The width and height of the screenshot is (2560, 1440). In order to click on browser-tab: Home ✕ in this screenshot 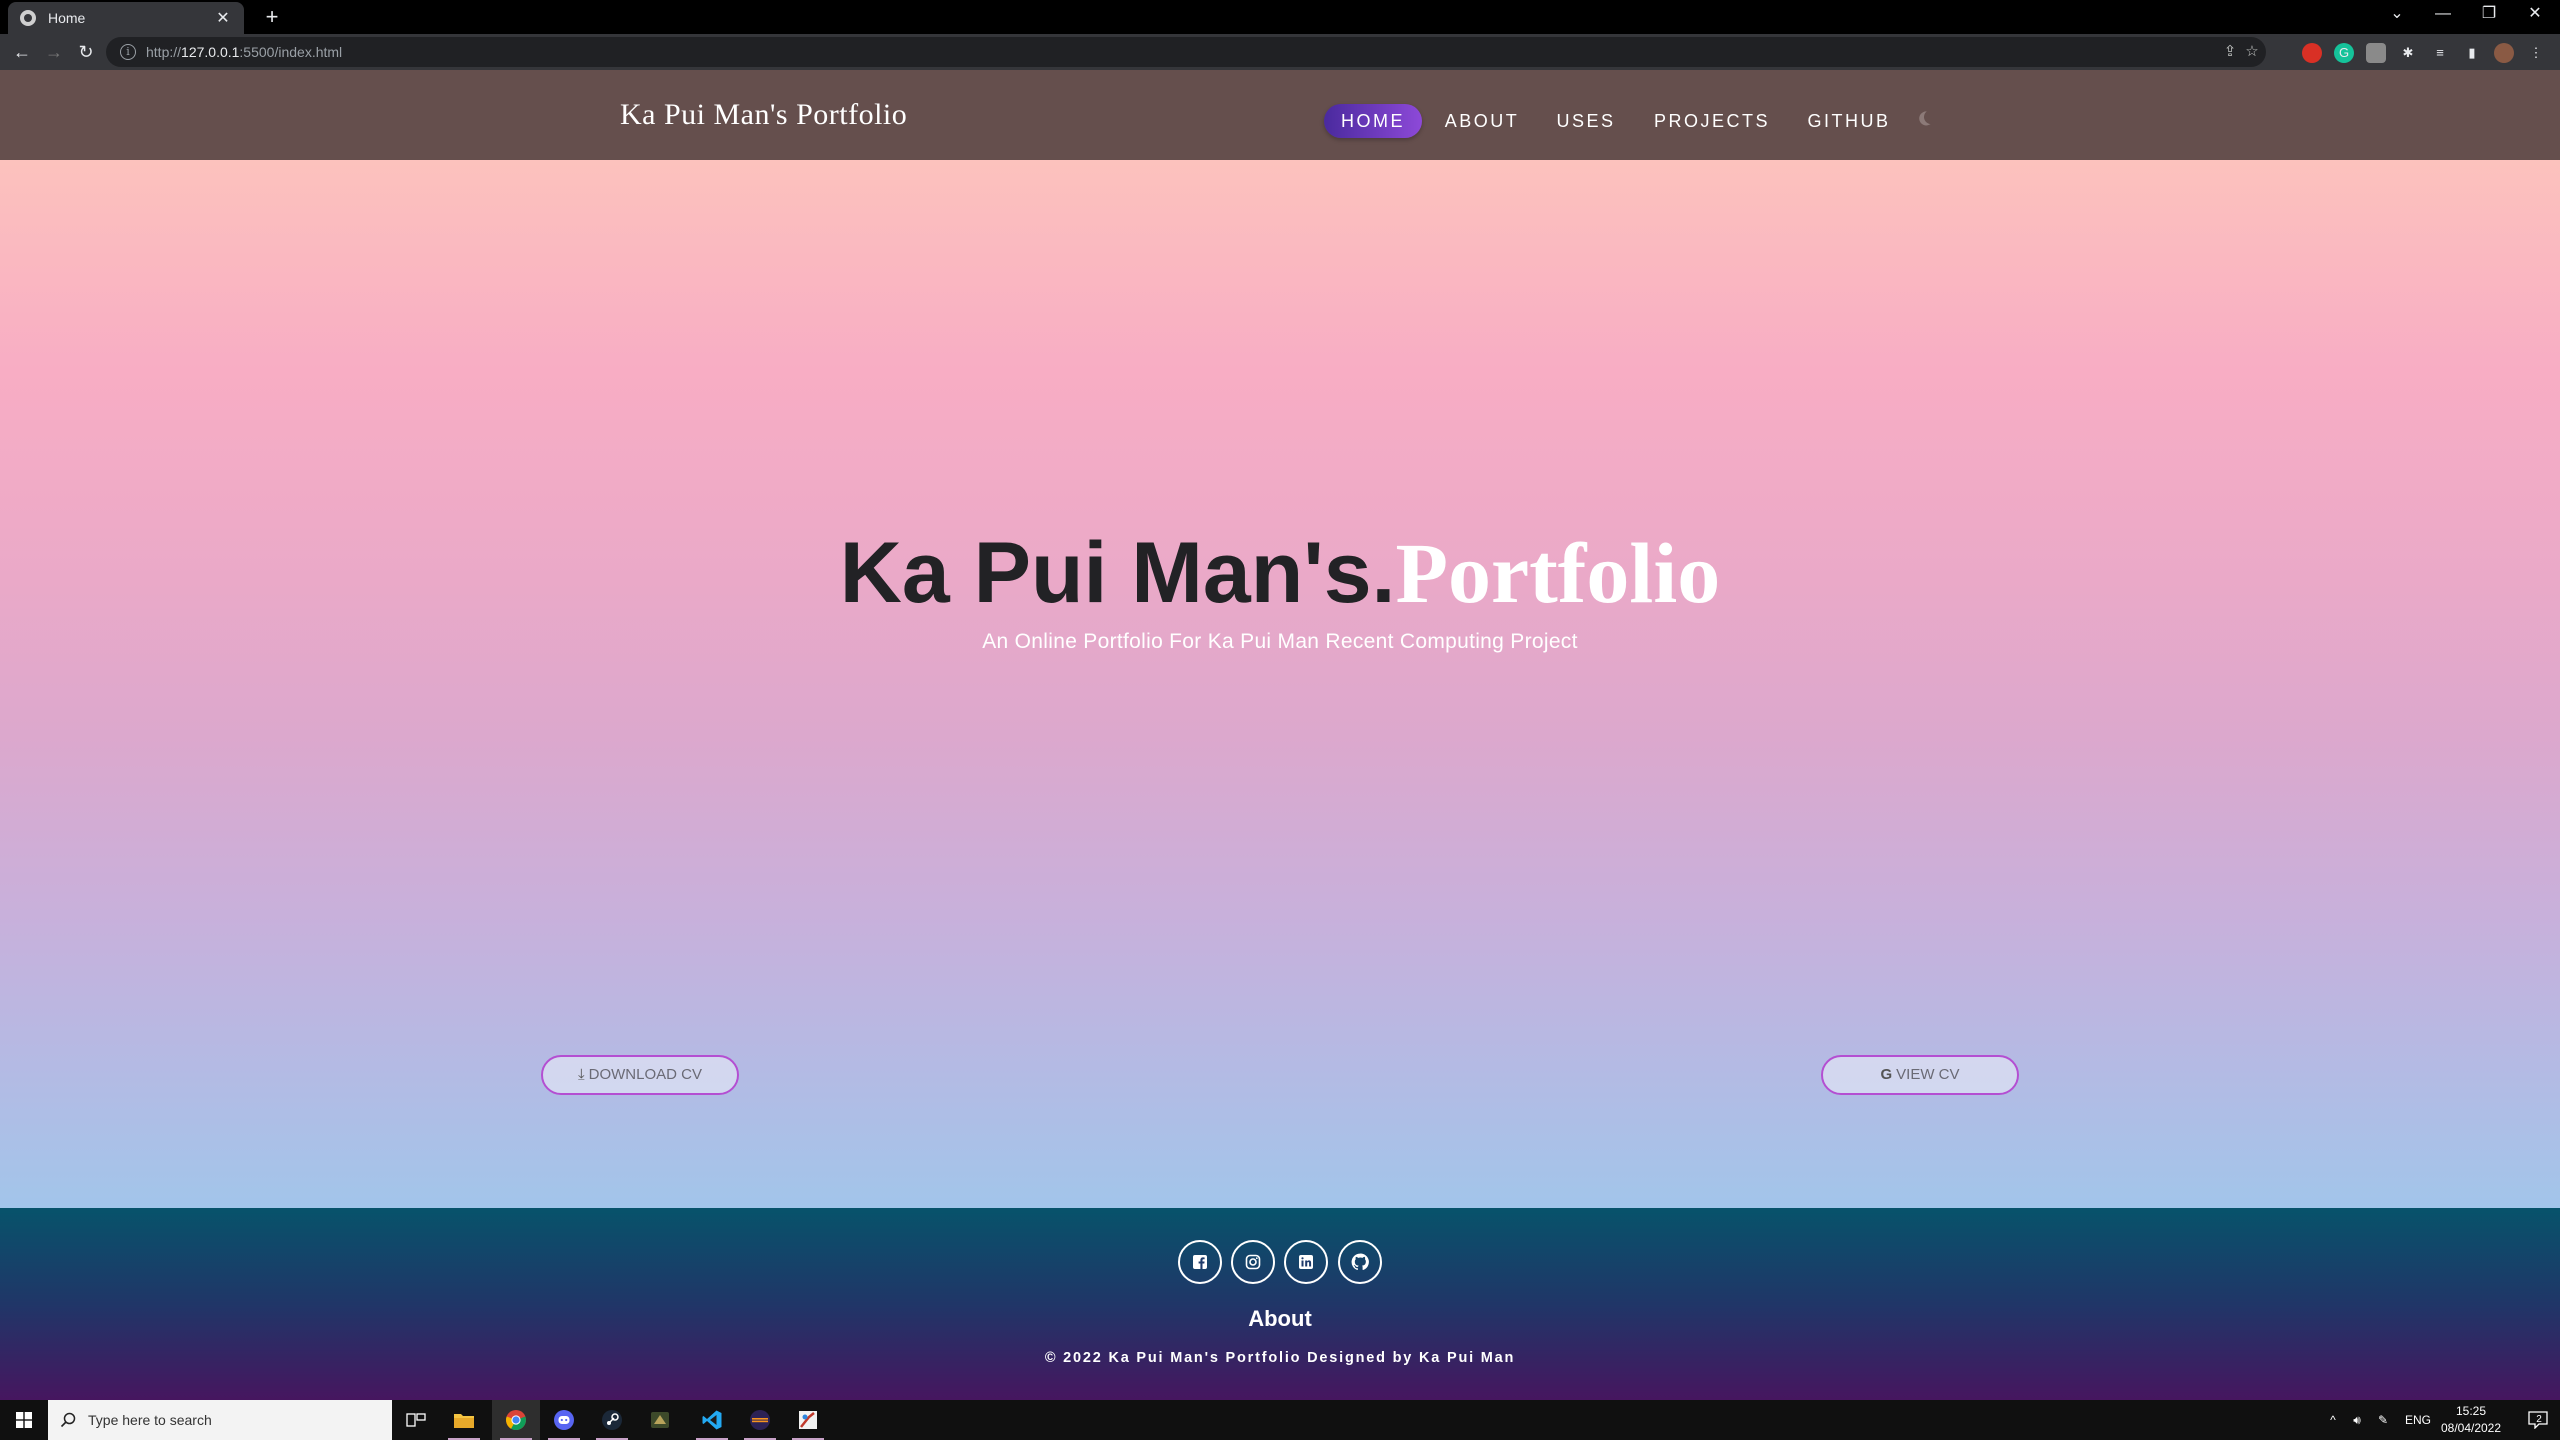, I will do `click(126, 18)`.